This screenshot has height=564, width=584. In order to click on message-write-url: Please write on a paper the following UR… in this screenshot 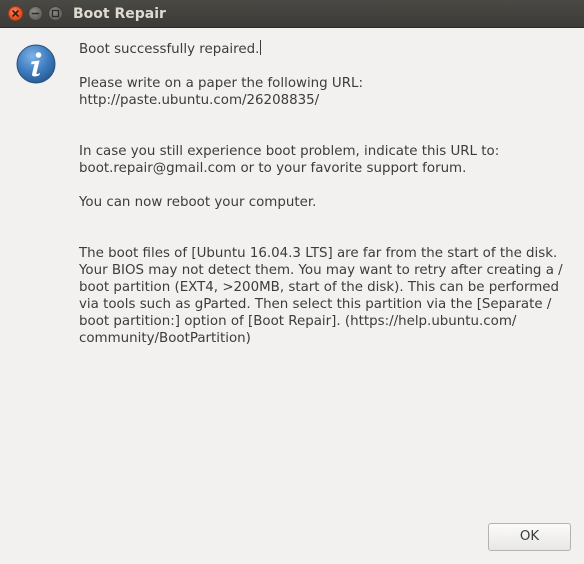, I will do `click(221, 92)`.